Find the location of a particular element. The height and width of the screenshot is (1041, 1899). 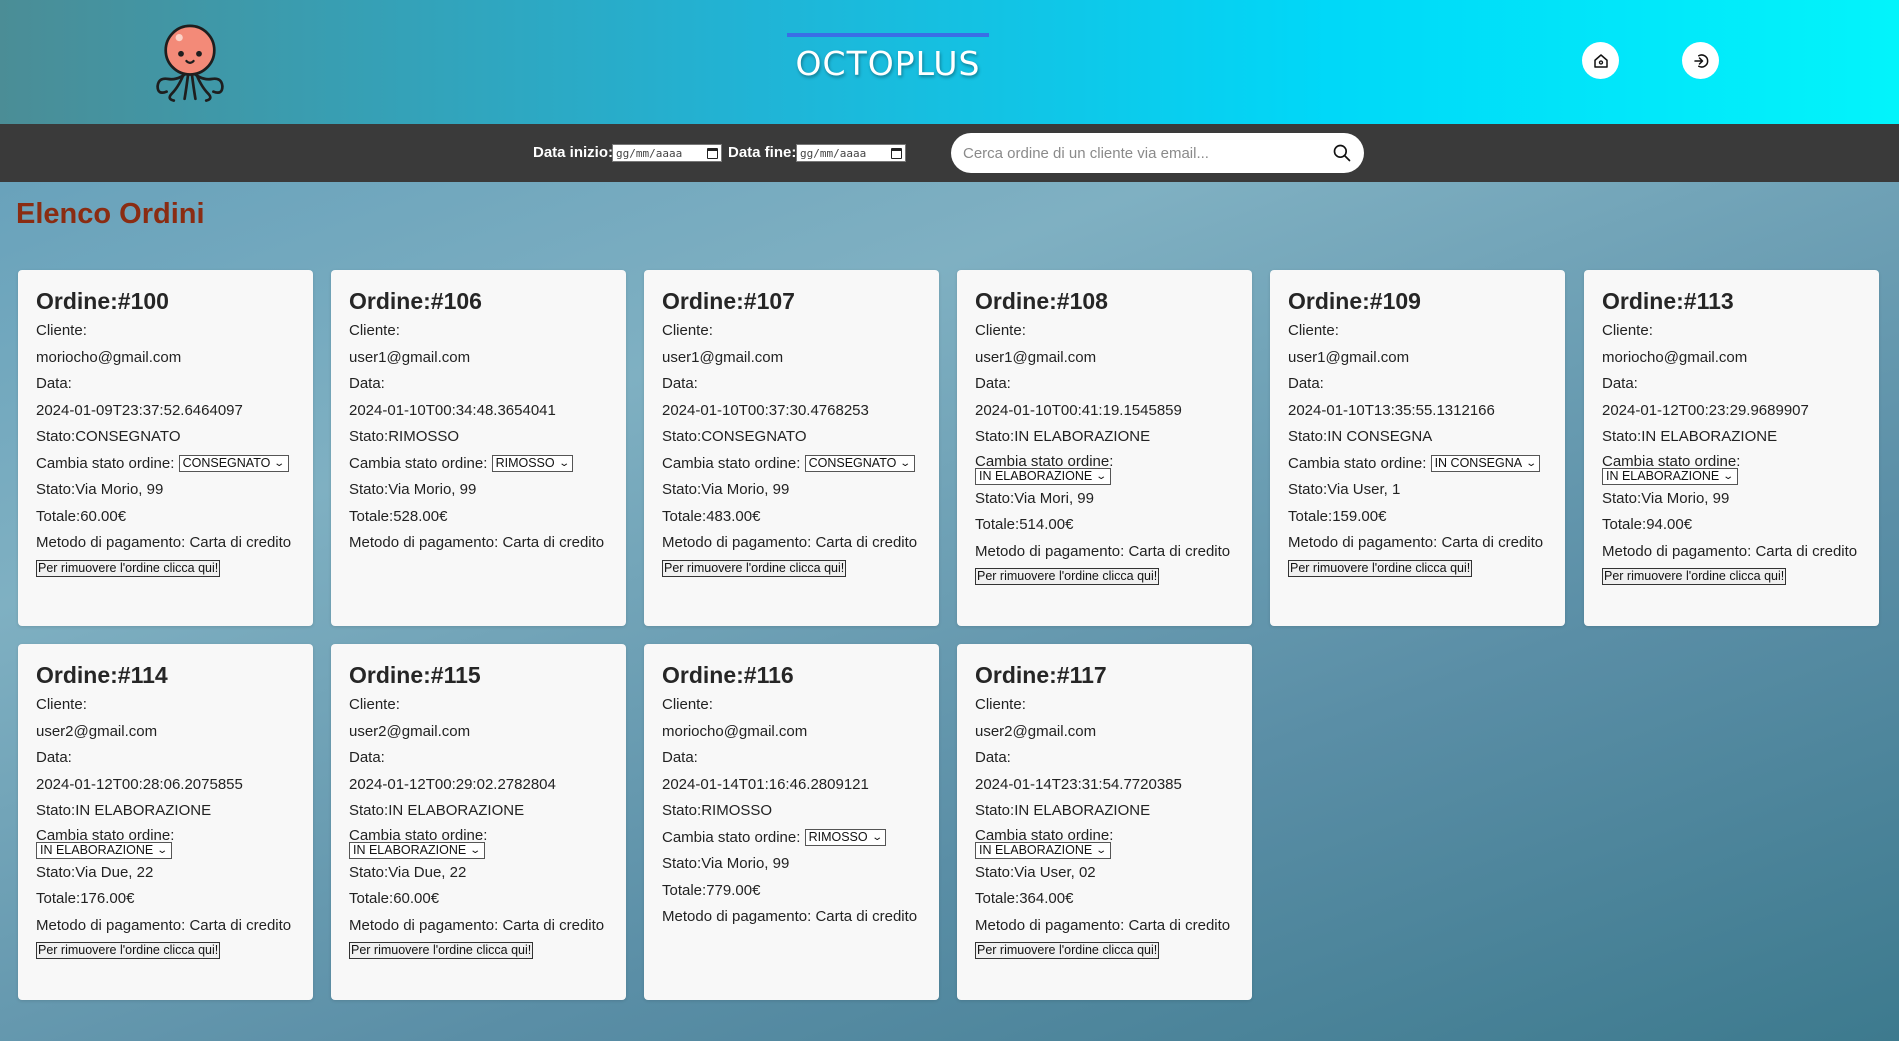

order-date: 2024-01-12T00:29:02.2782804 is located at coordinates (452, 784).